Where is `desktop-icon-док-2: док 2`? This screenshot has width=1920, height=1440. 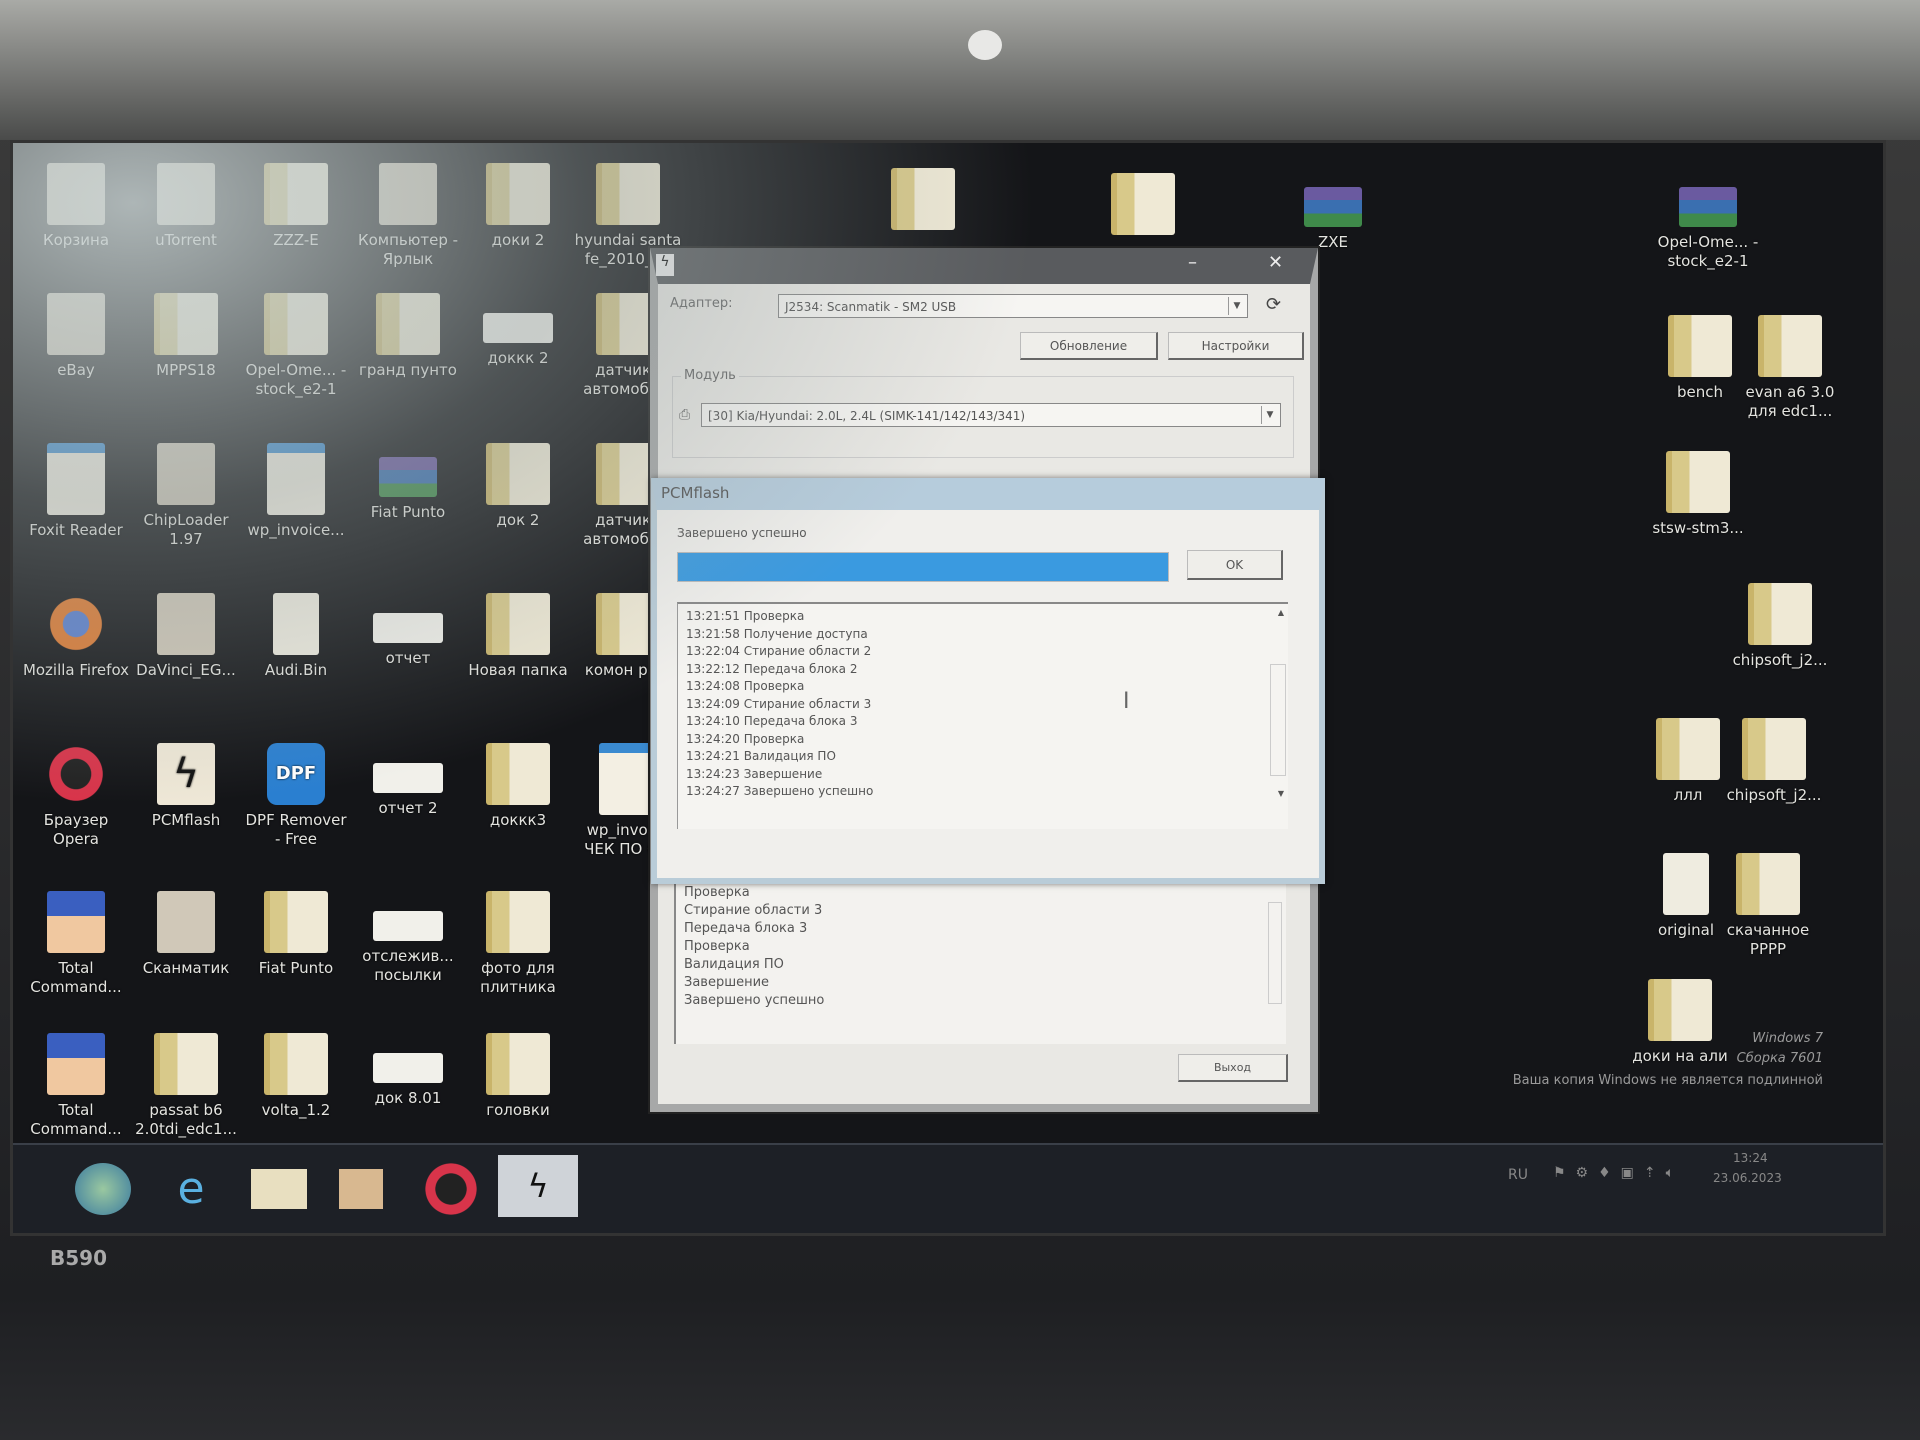 desktop-icon-док-2: док 2 is located at coordinates (518, 486).